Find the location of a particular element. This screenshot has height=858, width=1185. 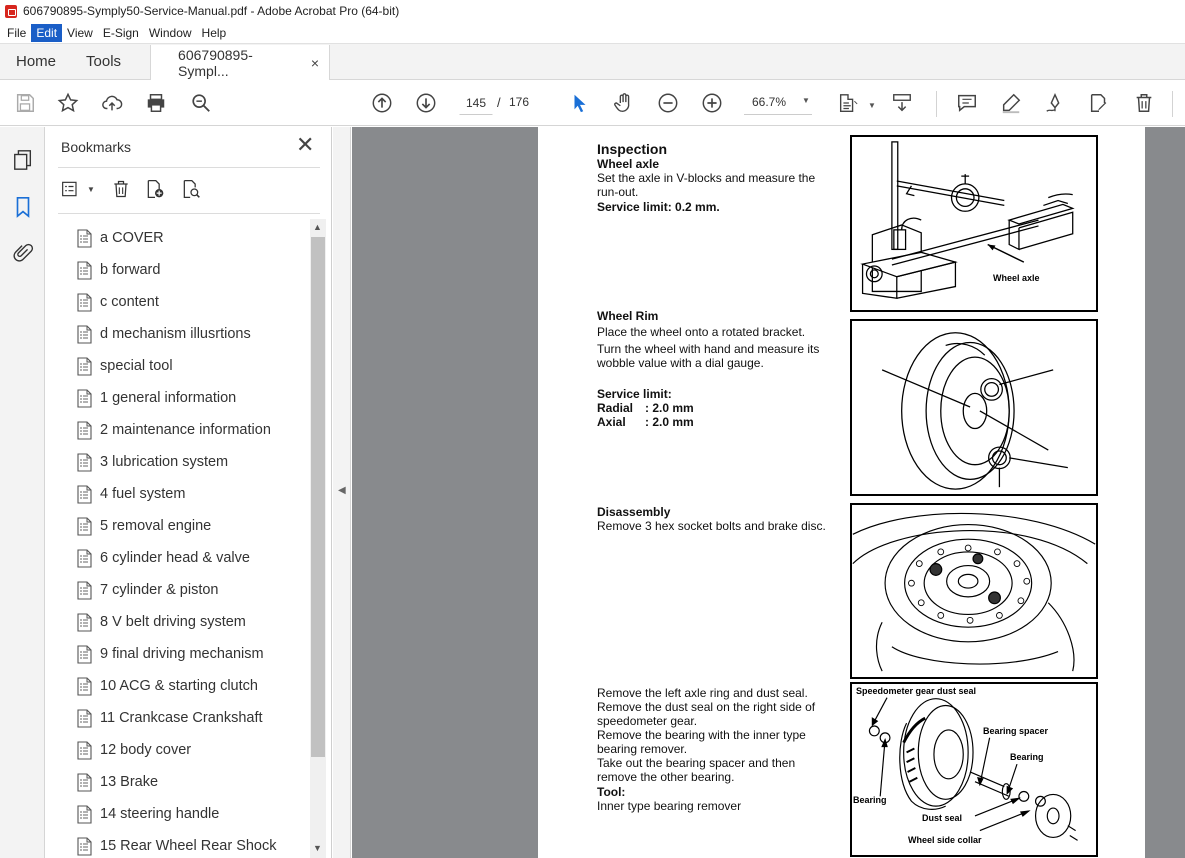

collapse-arrow-icon: ◀ is located at coordinates (342, 490).